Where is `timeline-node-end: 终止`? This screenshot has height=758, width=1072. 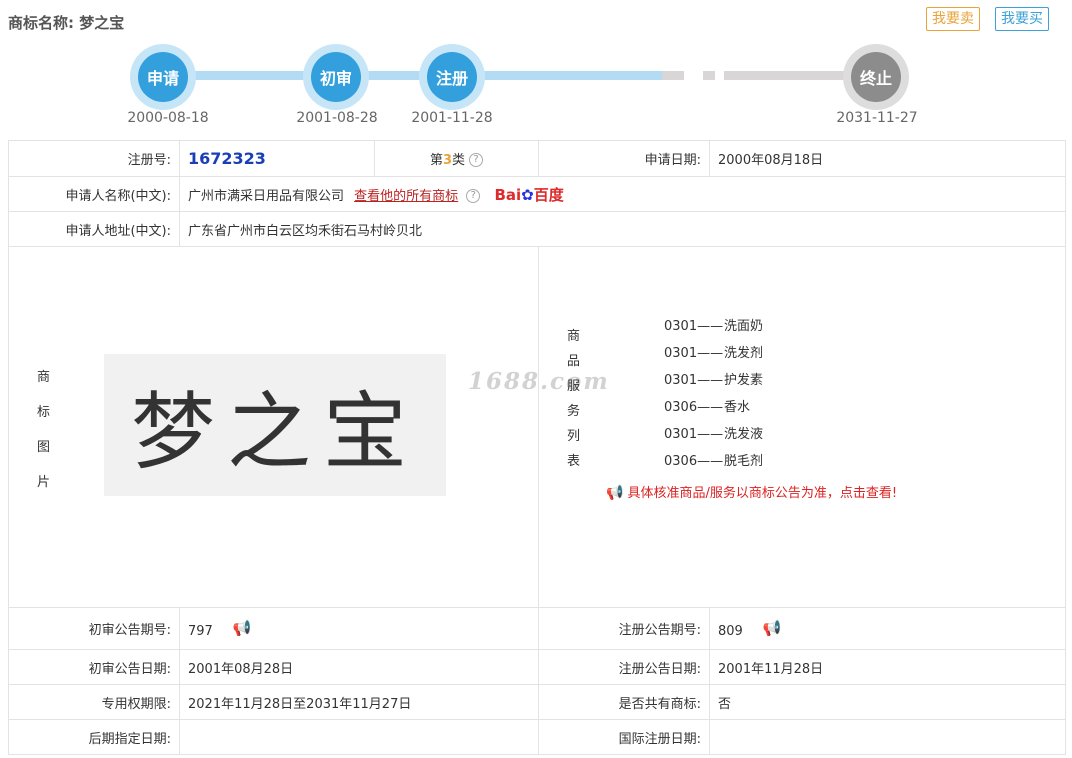 timeline-node-end: 终止 is located at coordinates (876, 77).